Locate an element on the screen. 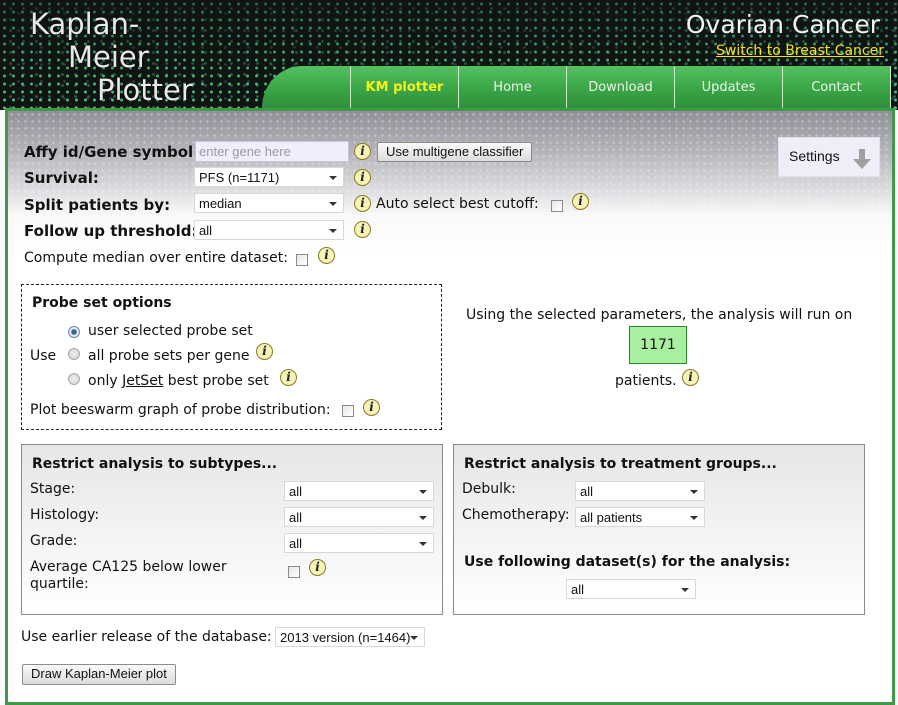  release-select: 2013 version (n=1464) is located at coordinates (350, 637).